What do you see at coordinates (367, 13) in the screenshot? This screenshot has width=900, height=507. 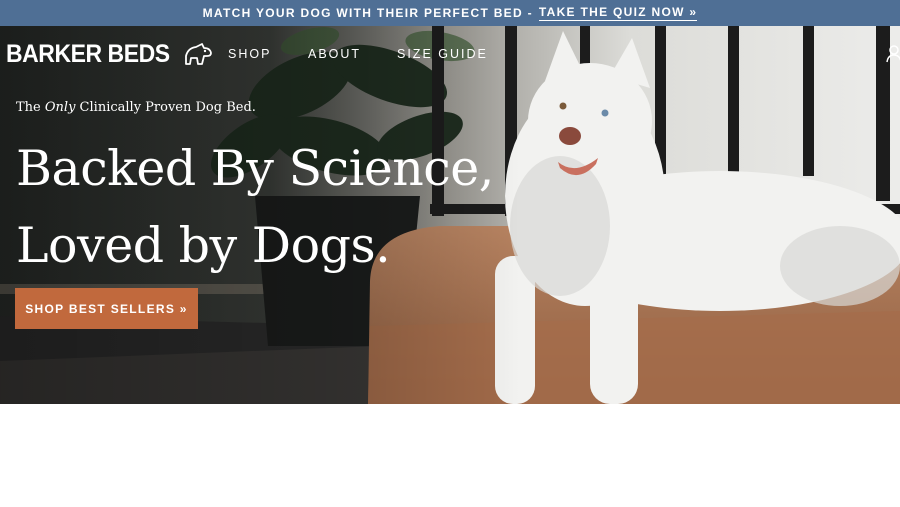 I see `announcement-message: MATCH YOUR DOG WITH THEIR PERFECT BED -` at bounding box center [367, 13].